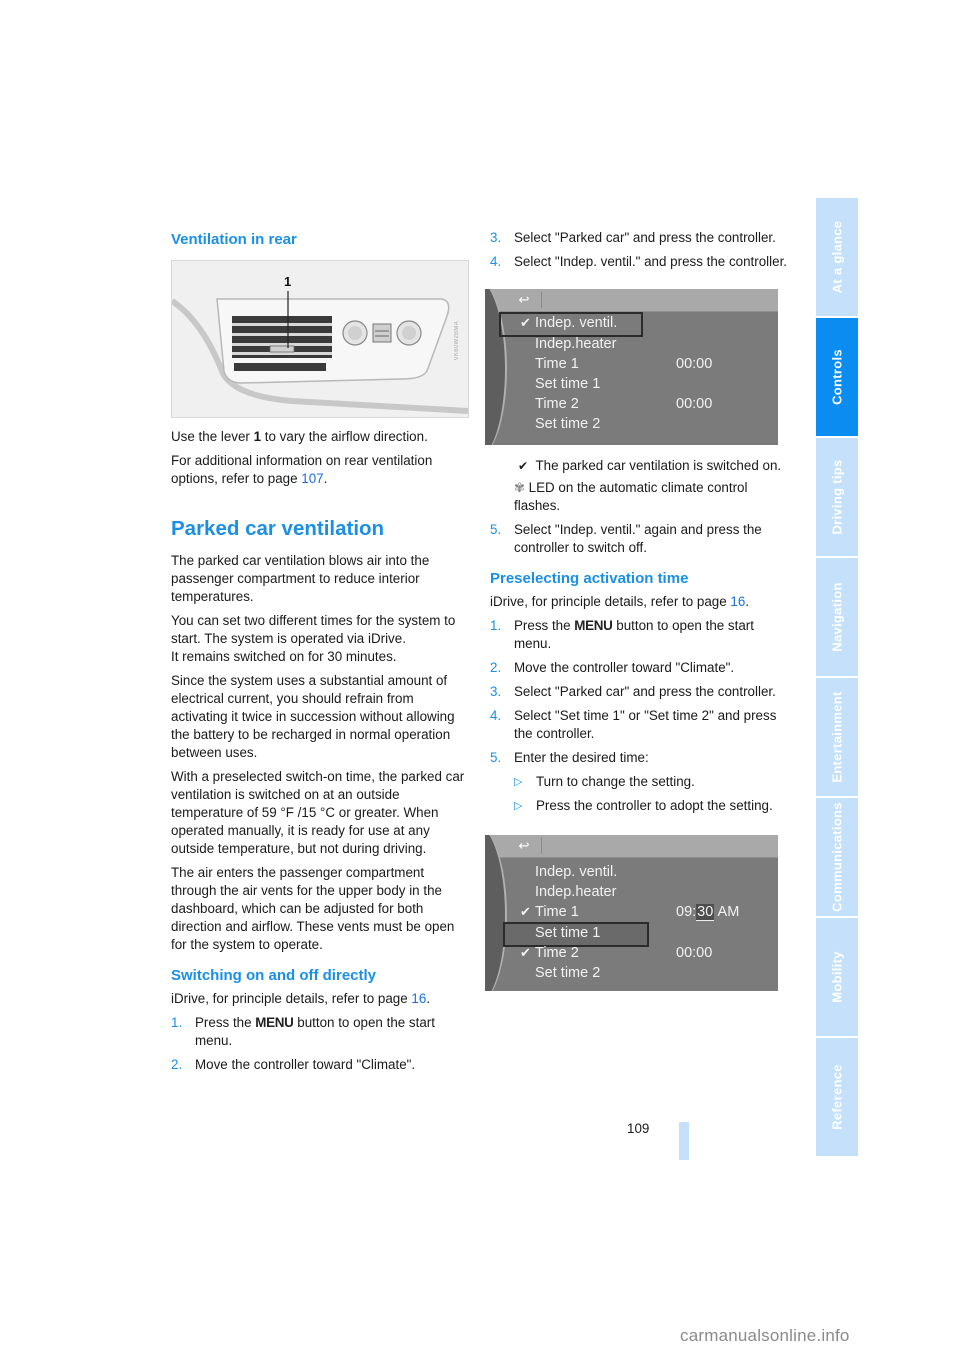 This screenshot has width=960, height=1358. I want to click on rear-vent-illustration: 1 VK60W2BMA, so click(320, 339).